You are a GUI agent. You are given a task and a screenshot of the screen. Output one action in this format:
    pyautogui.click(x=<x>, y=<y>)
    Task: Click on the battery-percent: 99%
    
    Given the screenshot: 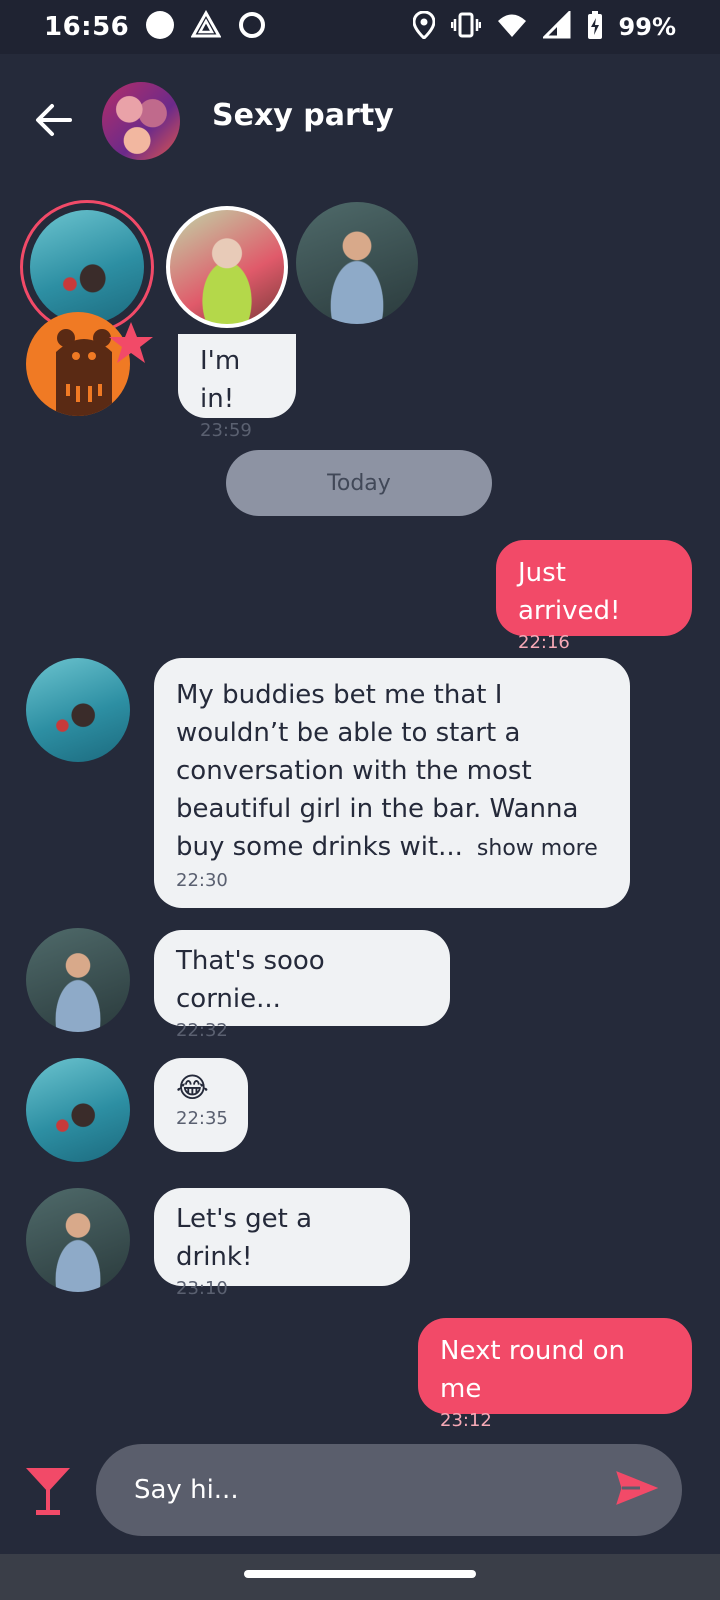 What is the action you would take?
    pyautogui.click(x=647, y=27)
    